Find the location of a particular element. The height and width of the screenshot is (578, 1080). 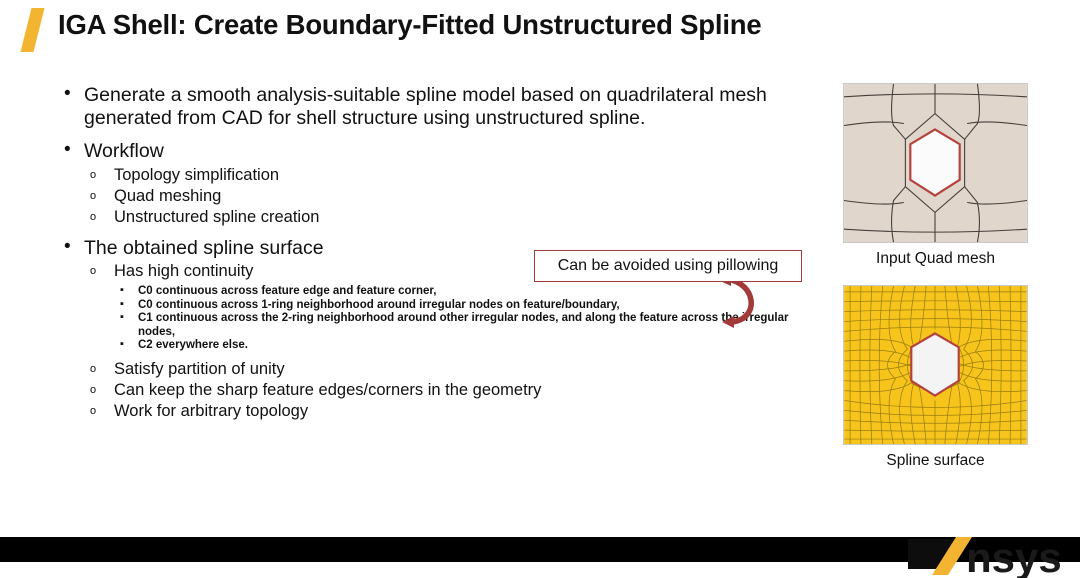

title-accent-slash-icon is located at coordinates (32, 30).